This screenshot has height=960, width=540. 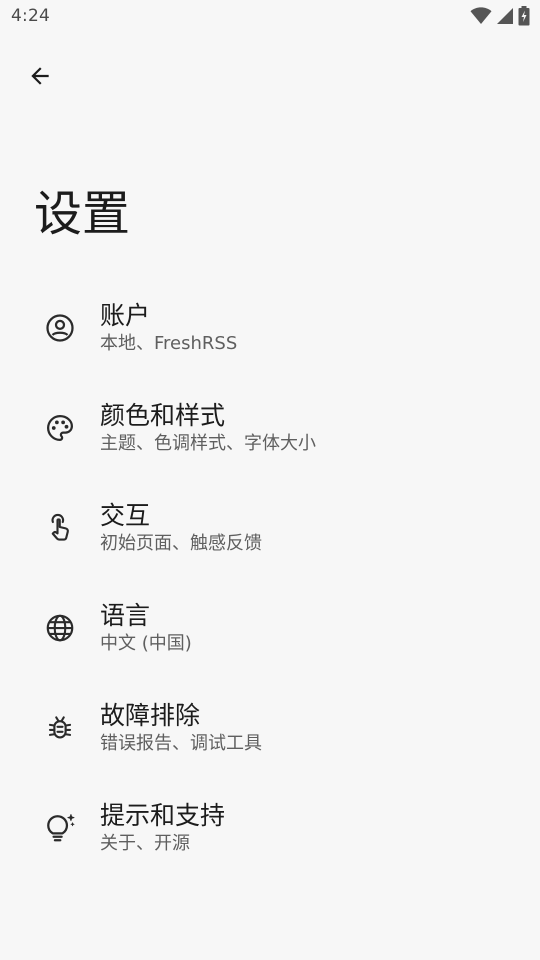 I want to click on account-circle-icon, so click(x=60, y=328).